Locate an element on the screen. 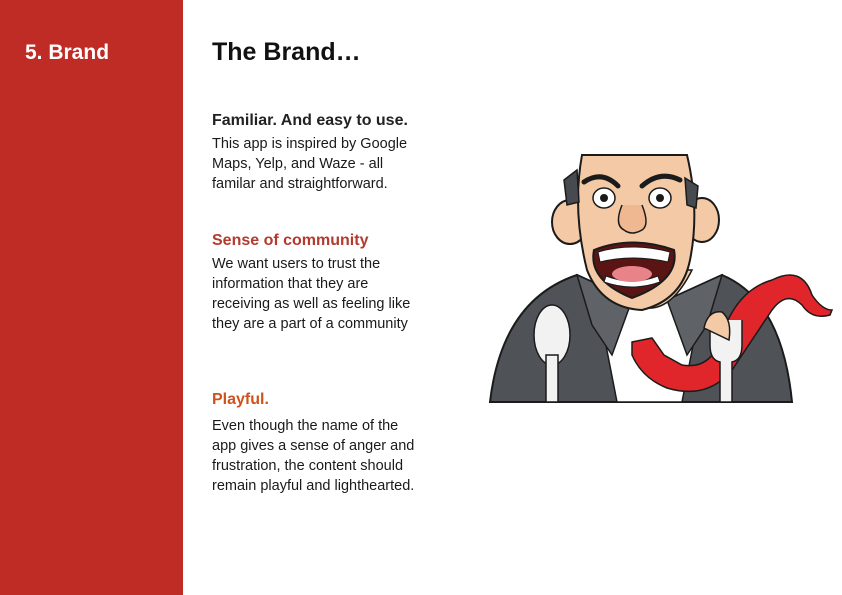 The height and width of the screenshot is (595, 842). section-heading: Playful. is located at coordinates (240, 399).